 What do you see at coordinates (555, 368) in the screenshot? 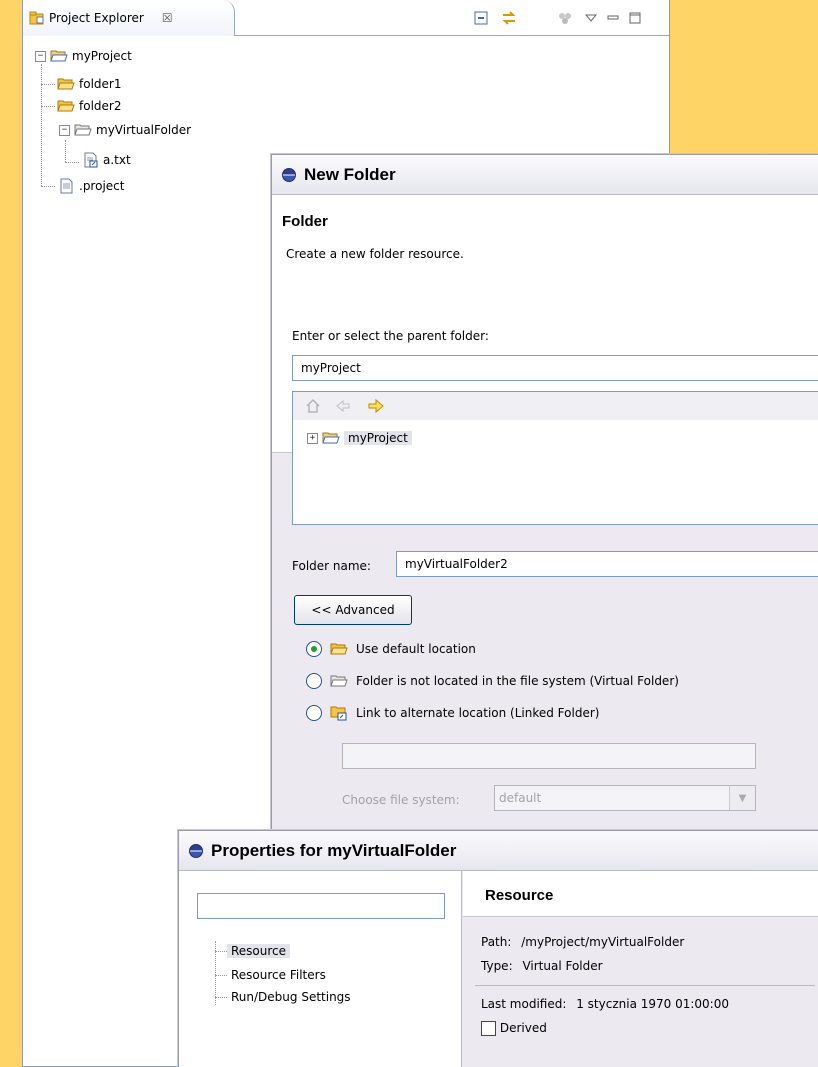
I see `parent-folder-input: myProject` at bounding box center [555, 368].